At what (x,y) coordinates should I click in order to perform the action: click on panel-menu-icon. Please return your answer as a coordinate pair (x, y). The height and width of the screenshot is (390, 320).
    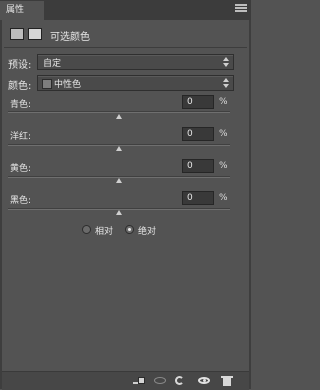
    Looking at the image, I should click on (241, 9).